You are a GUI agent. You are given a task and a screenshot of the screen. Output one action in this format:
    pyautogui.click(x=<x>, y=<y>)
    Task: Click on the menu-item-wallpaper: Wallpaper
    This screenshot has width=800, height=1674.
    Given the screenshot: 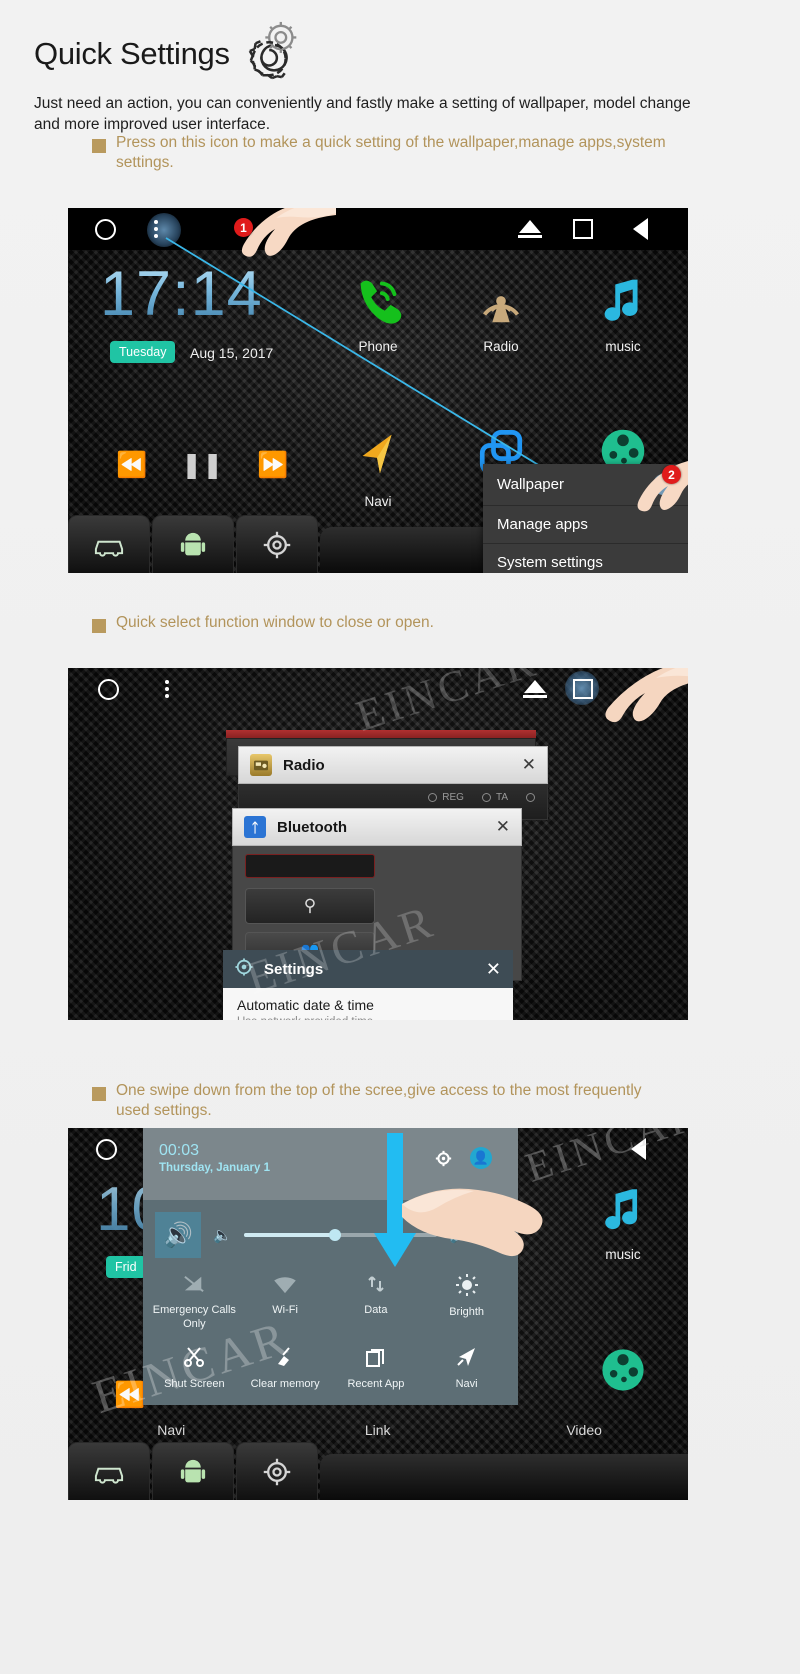 What is the action you would take?
    pyautogui.click(x=585, y=485)
    